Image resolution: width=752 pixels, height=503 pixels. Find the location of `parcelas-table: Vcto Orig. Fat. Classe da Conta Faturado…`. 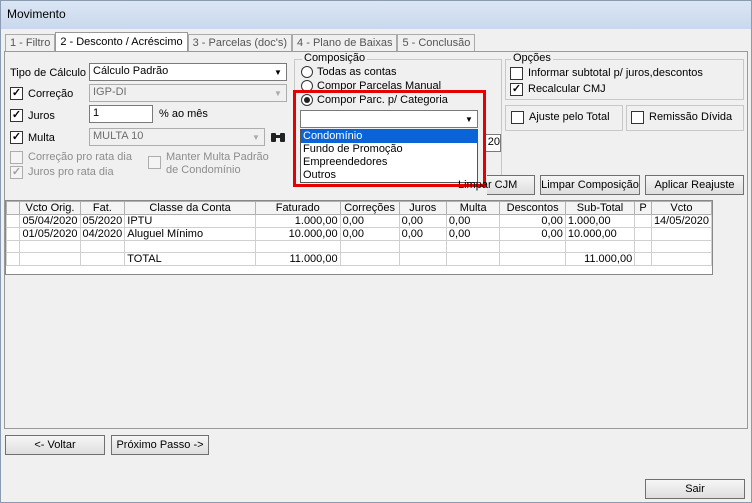

parcelas-table: Vcto Orig. Fat. Classe da Conta Faturado… is located at coordinates (359, 237).